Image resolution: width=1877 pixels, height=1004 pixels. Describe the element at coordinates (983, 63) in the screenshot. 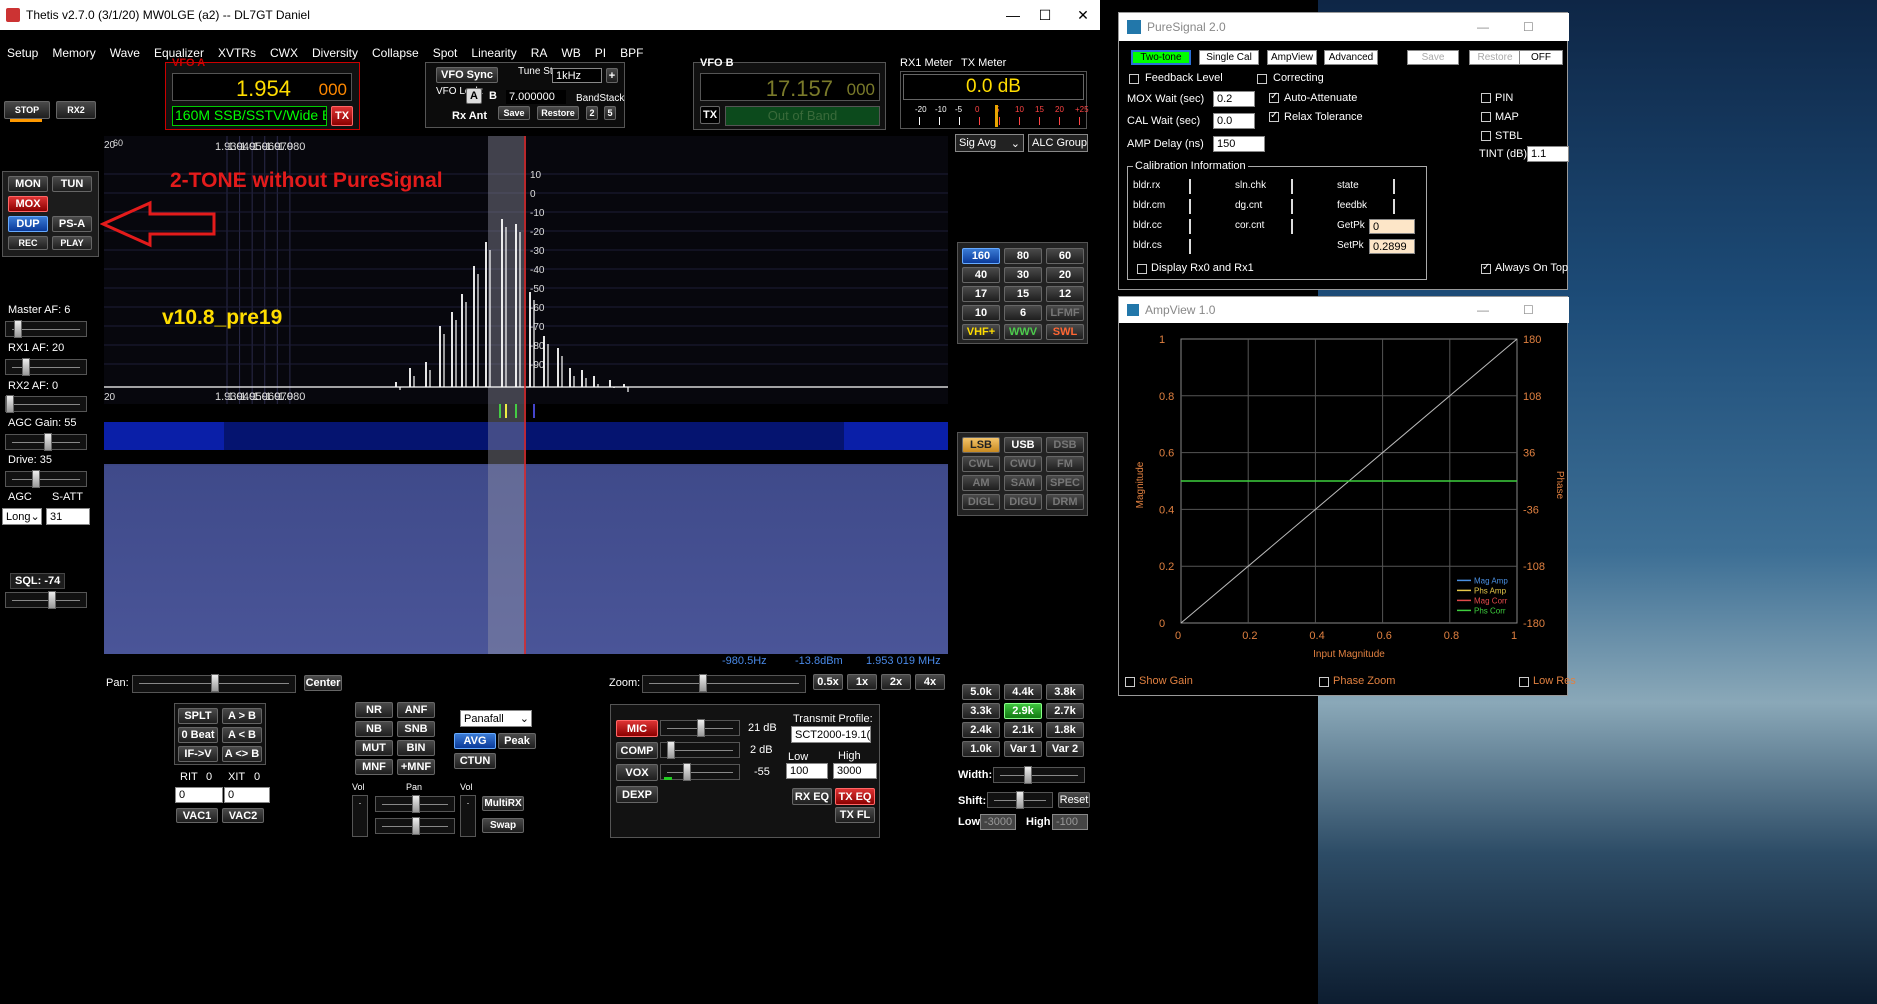

I see `tx-meter-label: TX Meter` at that location.